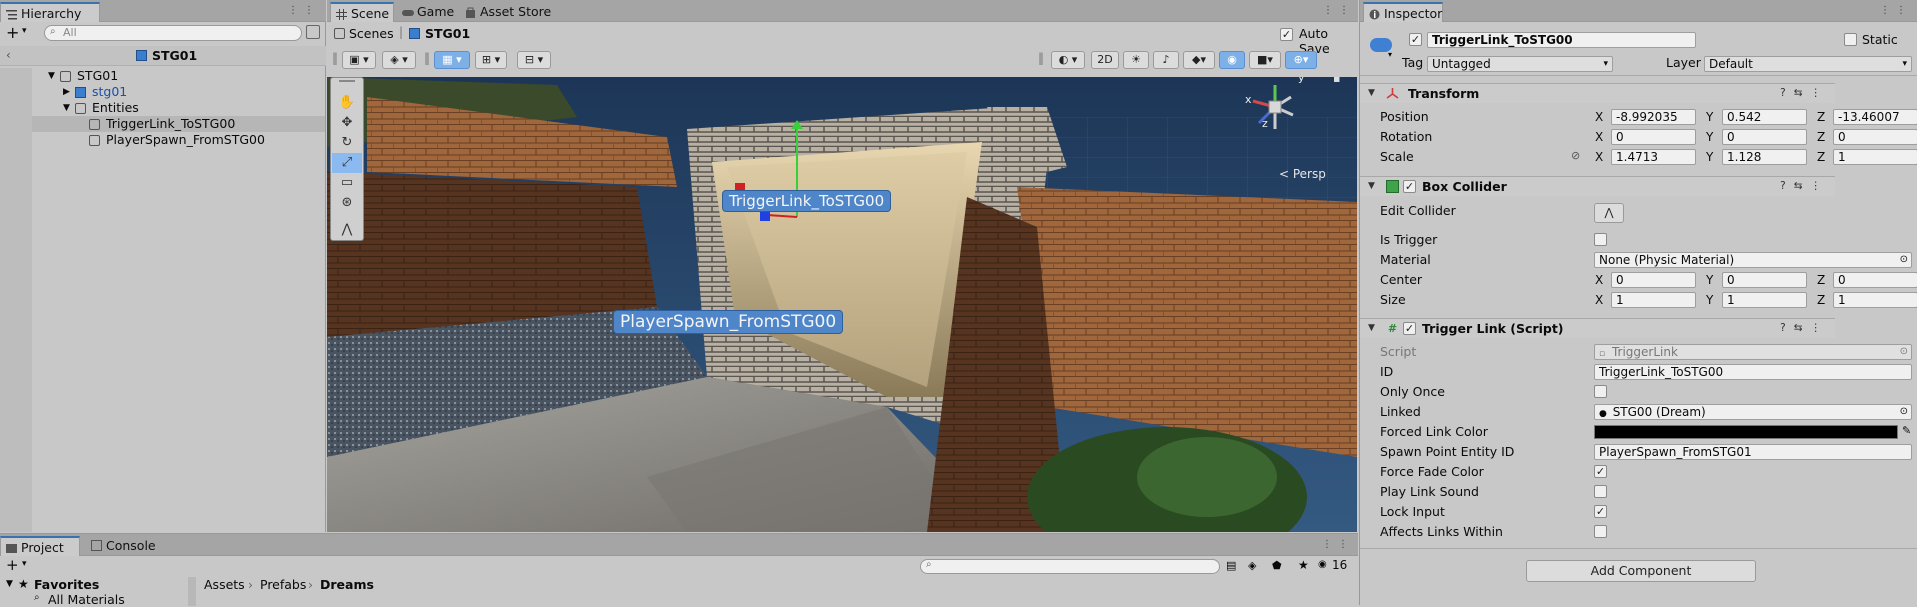 Image resolution: width=1917 pixels, height=607 pixels. I want to click on hierarchy-search-input: ⌕ All, so click(173, 33).